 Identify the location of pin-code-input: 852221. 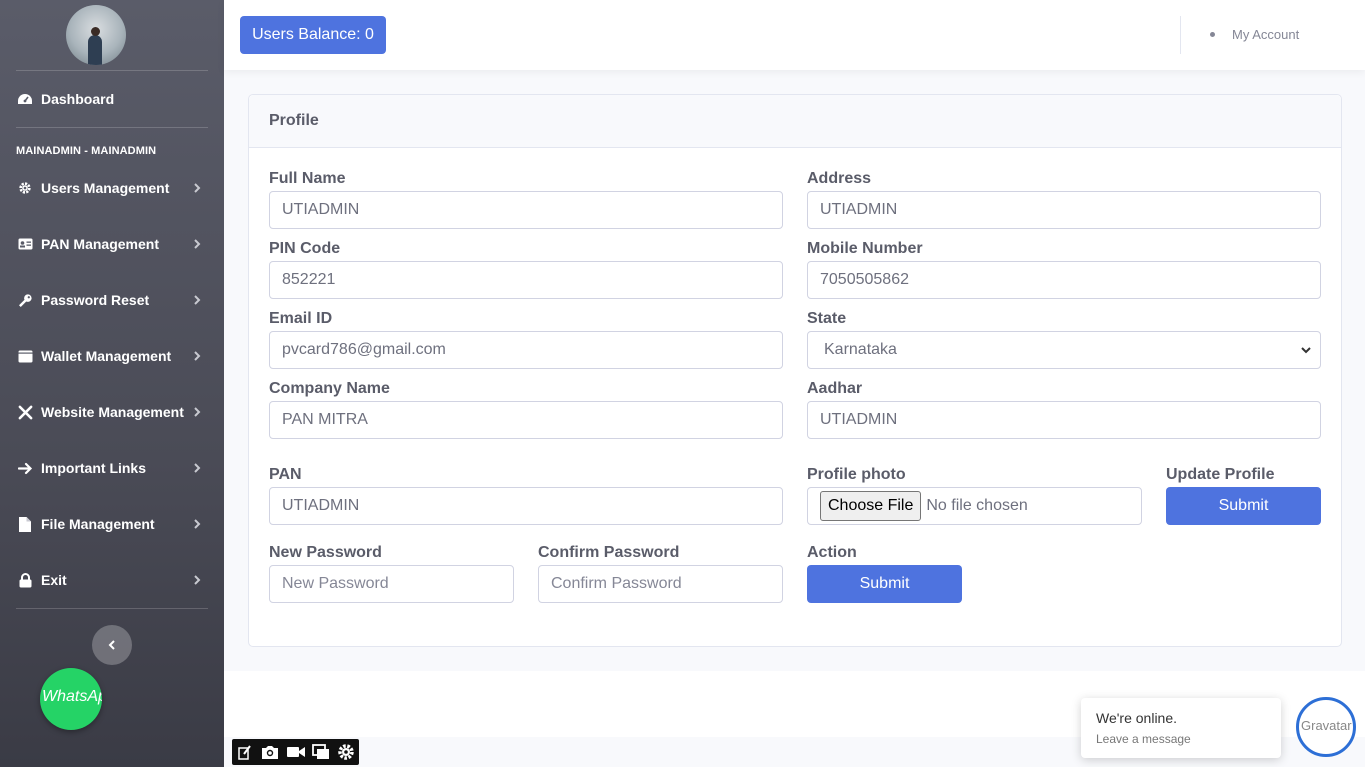
(526, 280).